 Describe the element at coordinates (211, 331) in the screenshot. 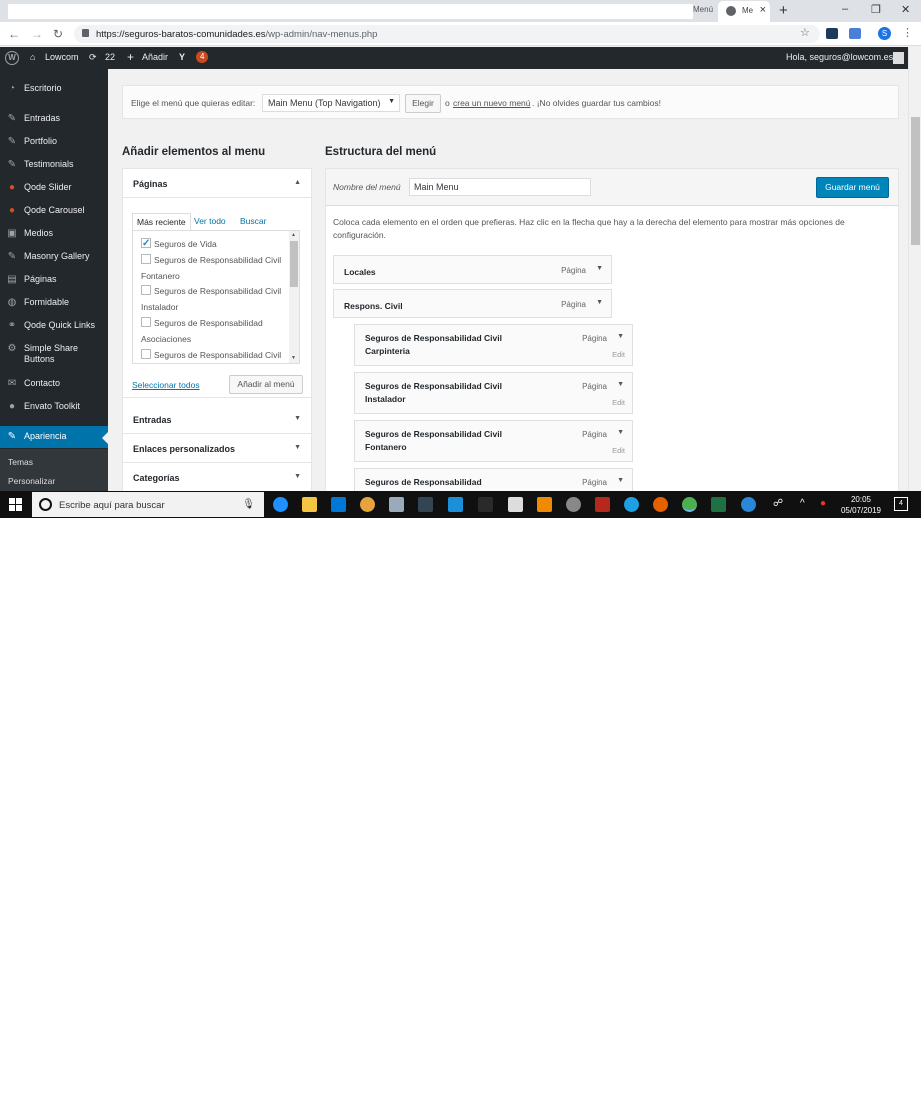

I see `list-item: Seguros de Responsabilidad Asociaciones` at that location.